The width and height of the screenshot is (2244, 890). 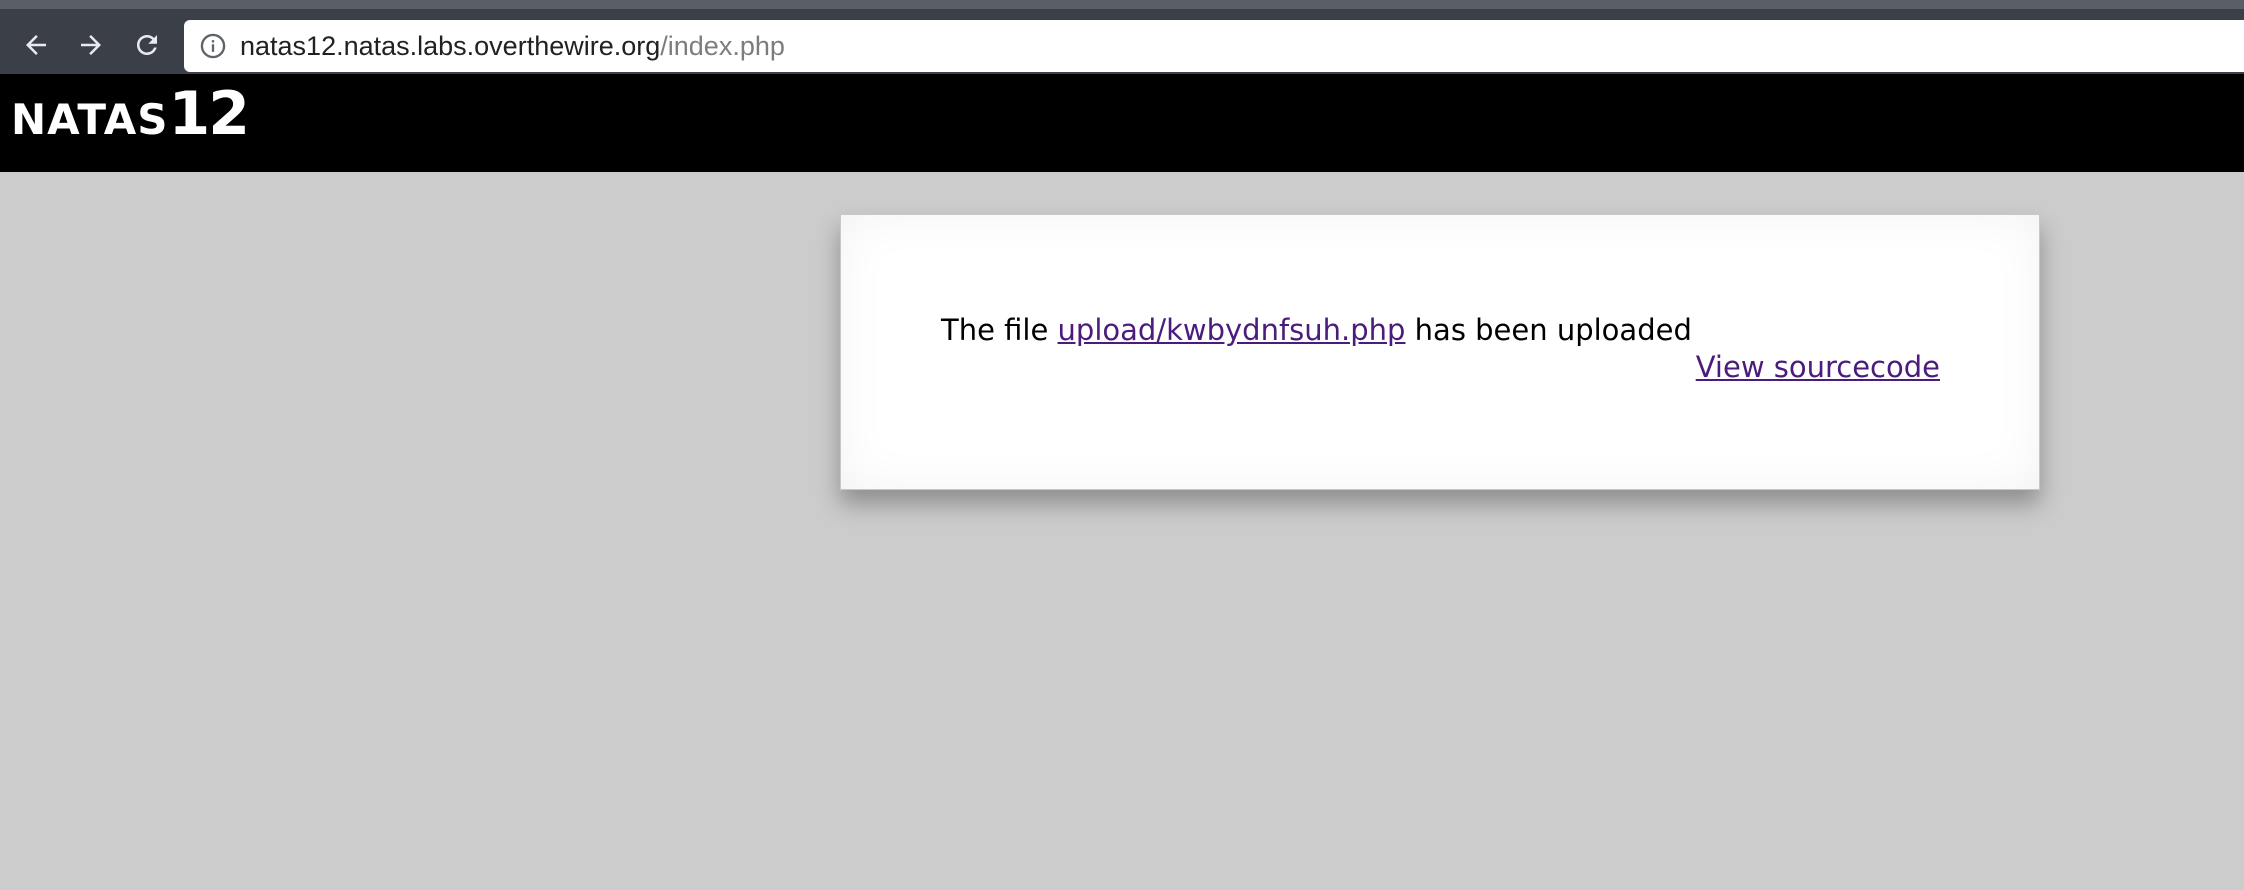 I want to click on site-title: NATAS12, so click(x=130, y=114).